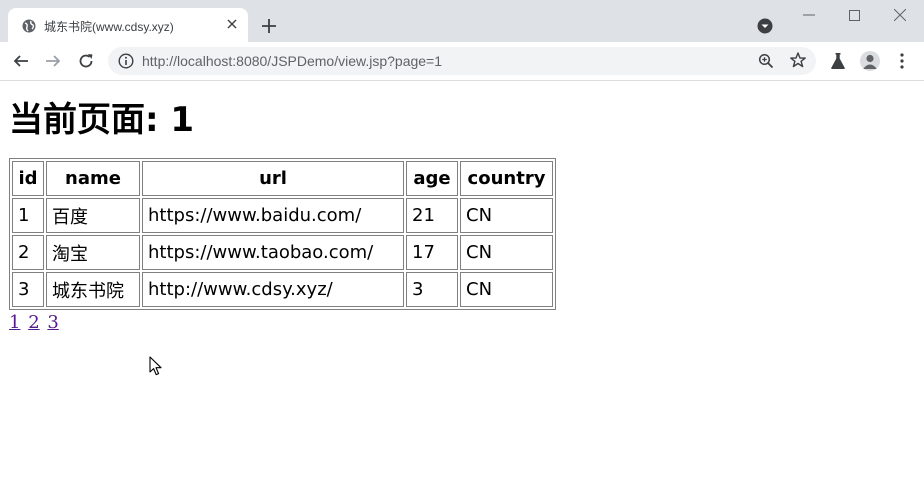 The width and height of the screenshot is (924, 478). Describe the element at coordinates (900, 15) in the screenshot. I see `window-close-icon` at that location.